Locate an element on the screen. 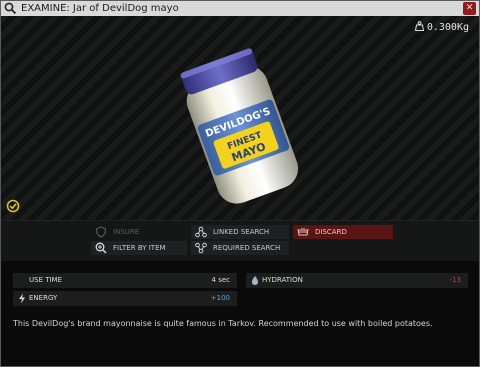 The image size is (480, 367). linked-search-label: LINKED SEARCH is located at coordinates (241, 232).